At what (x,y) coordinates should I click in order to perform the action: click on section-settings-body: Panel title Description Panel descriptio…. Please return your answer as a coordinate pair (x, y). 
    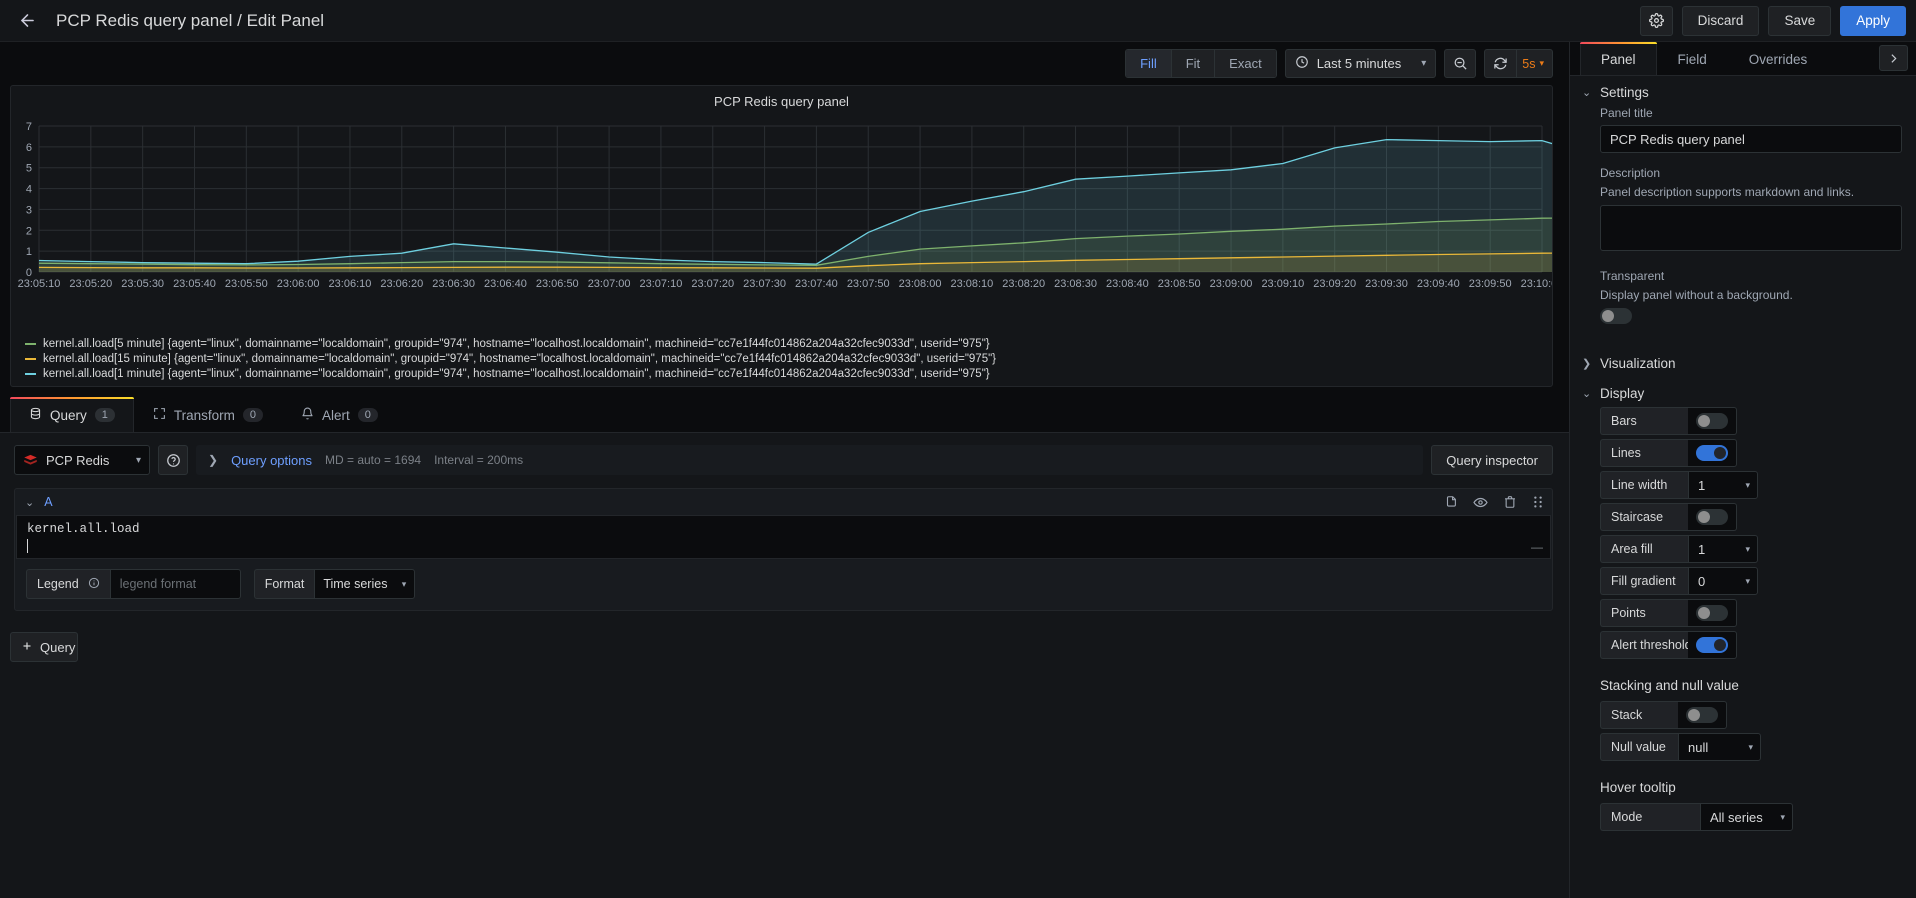
    Looking at the image, I should click on (1743, 226).